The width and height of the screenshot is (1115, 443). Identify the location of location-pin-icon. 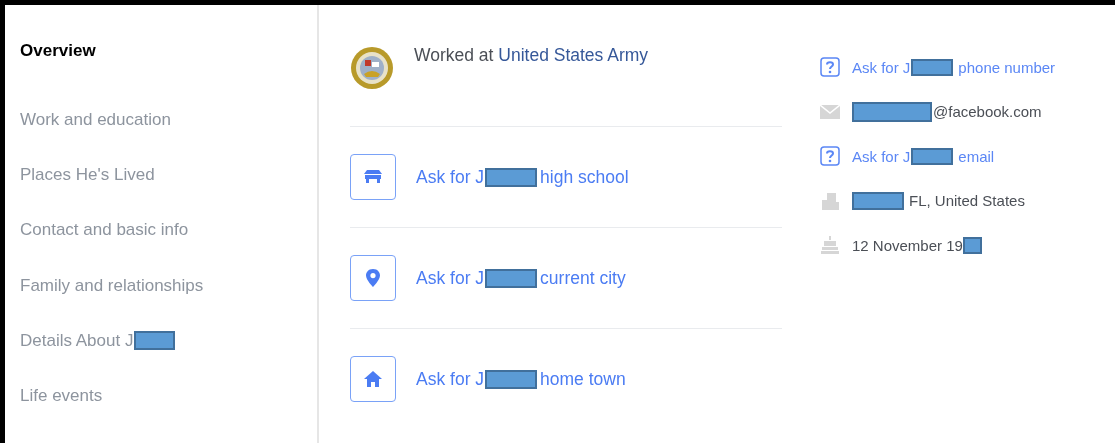
(373, 278).